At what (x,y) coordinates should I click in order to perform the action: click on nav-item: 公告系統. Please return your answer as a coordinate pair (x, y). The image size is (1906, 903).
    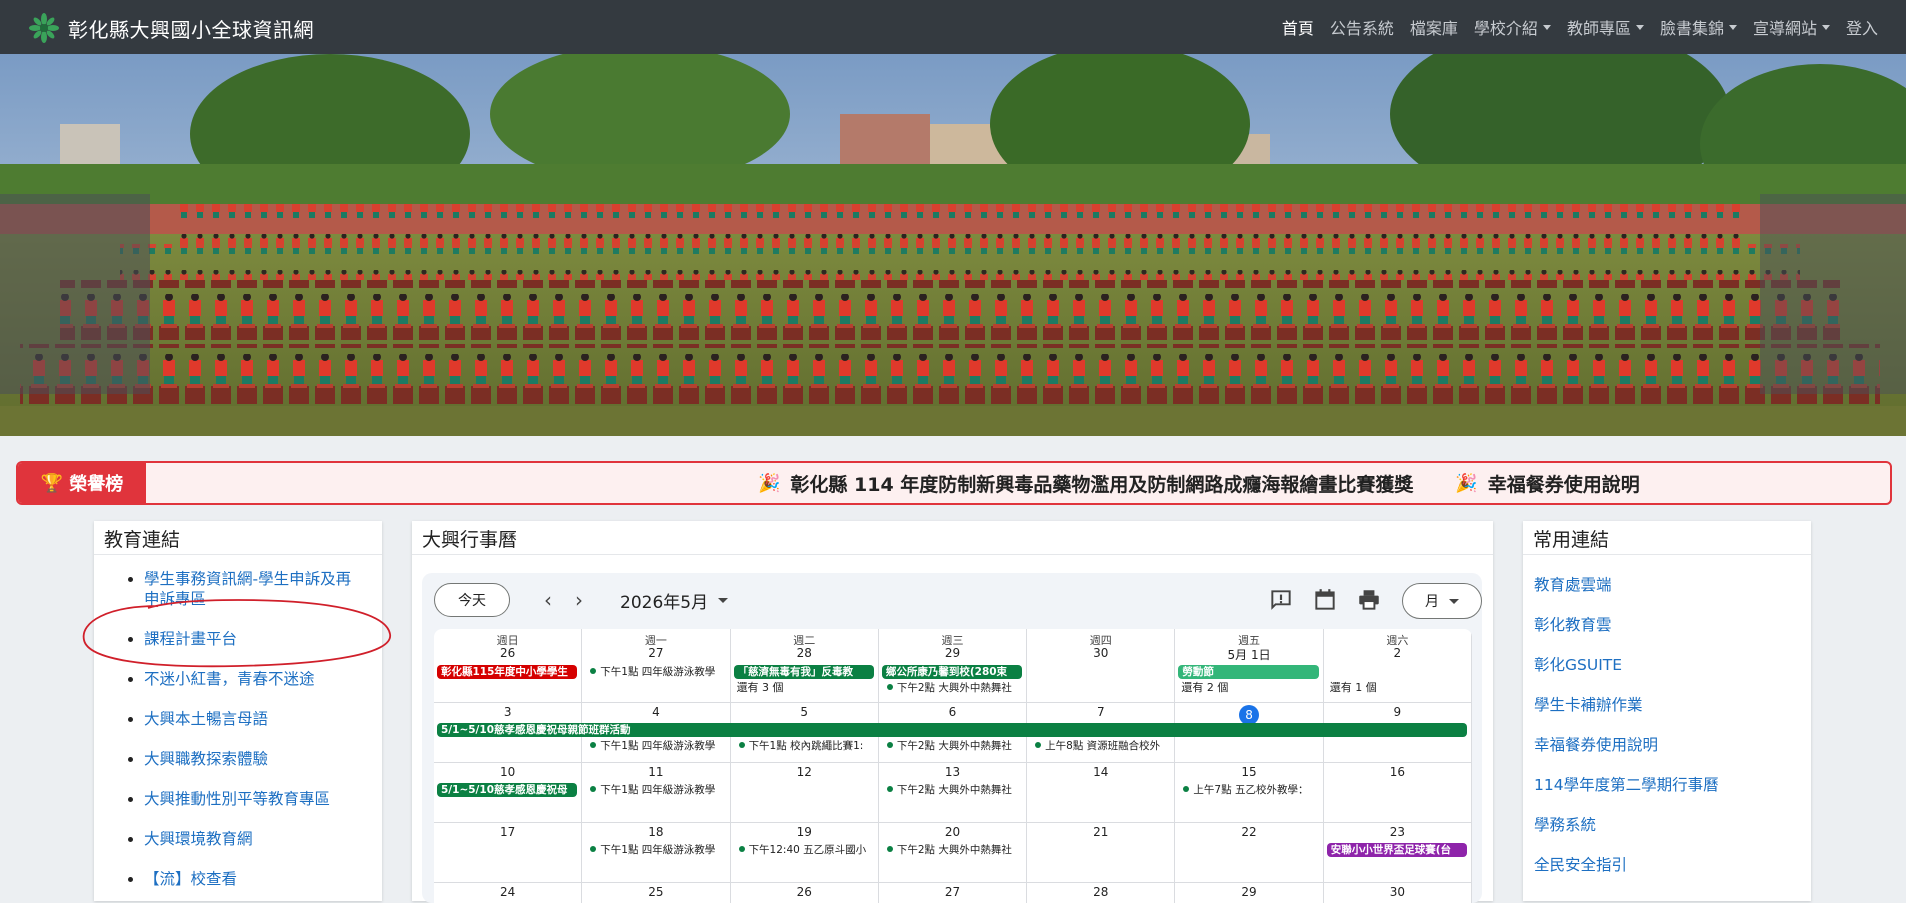
    Looking at the image, I should click on (1362, 27).